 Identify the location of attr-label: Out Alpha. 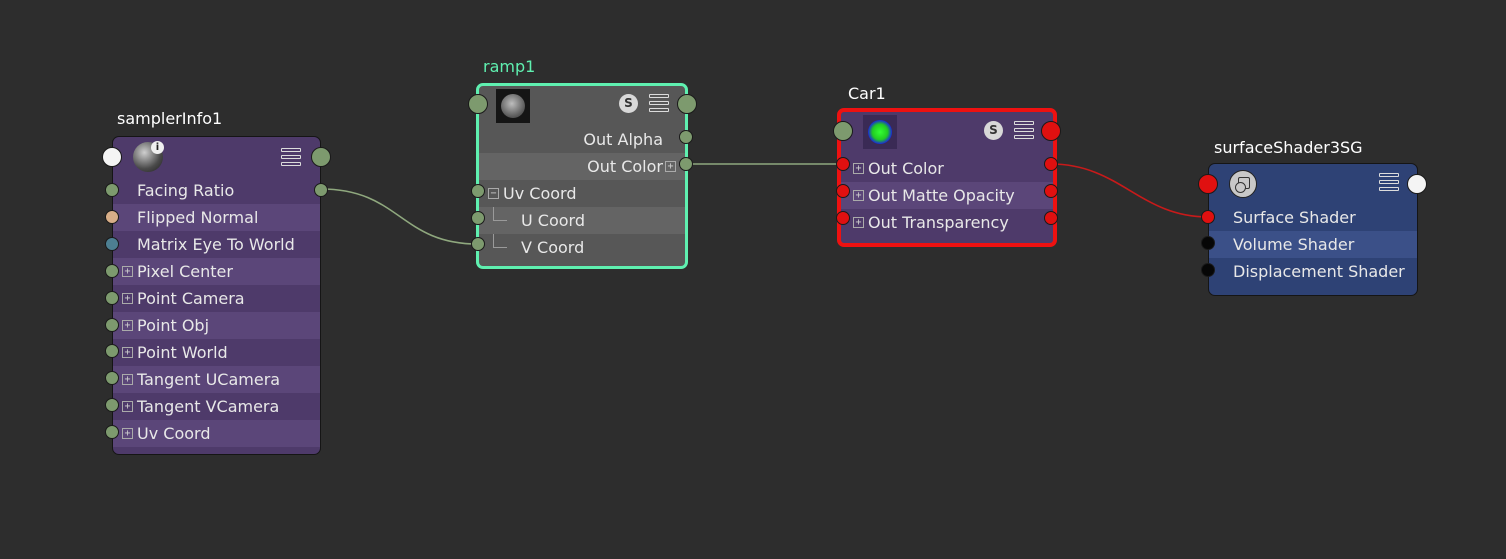
(623, 139).